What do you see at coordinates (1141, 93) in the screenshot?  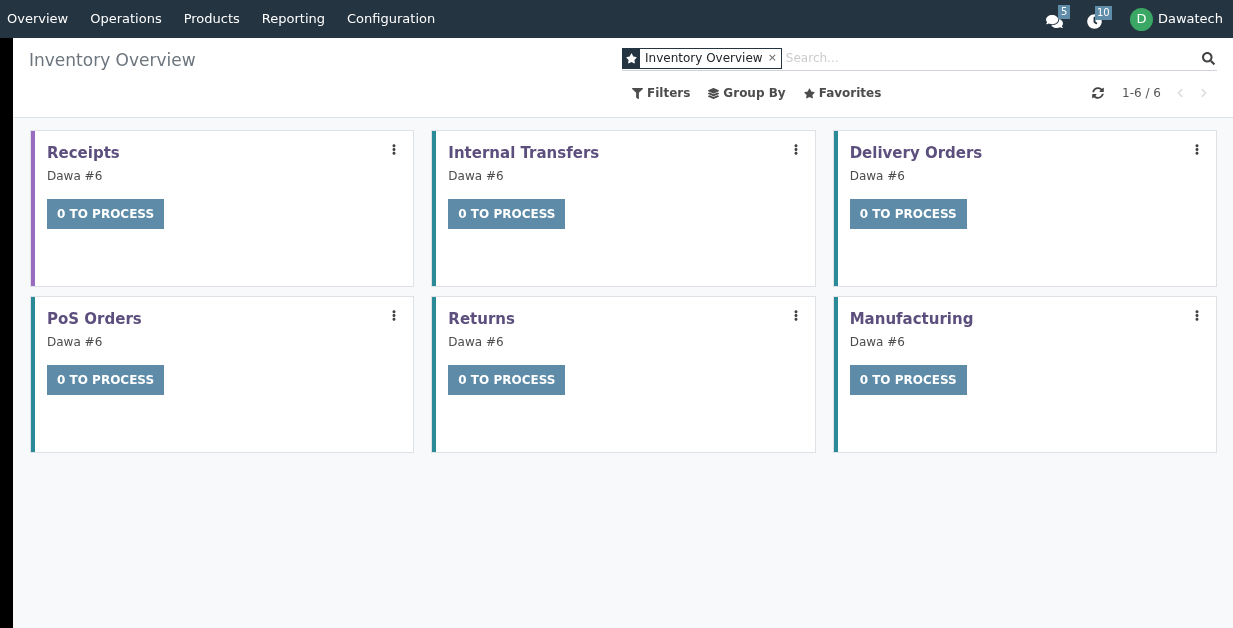 I see `pager-value: 1-6 / 6` at bounding box center [1141, 93].